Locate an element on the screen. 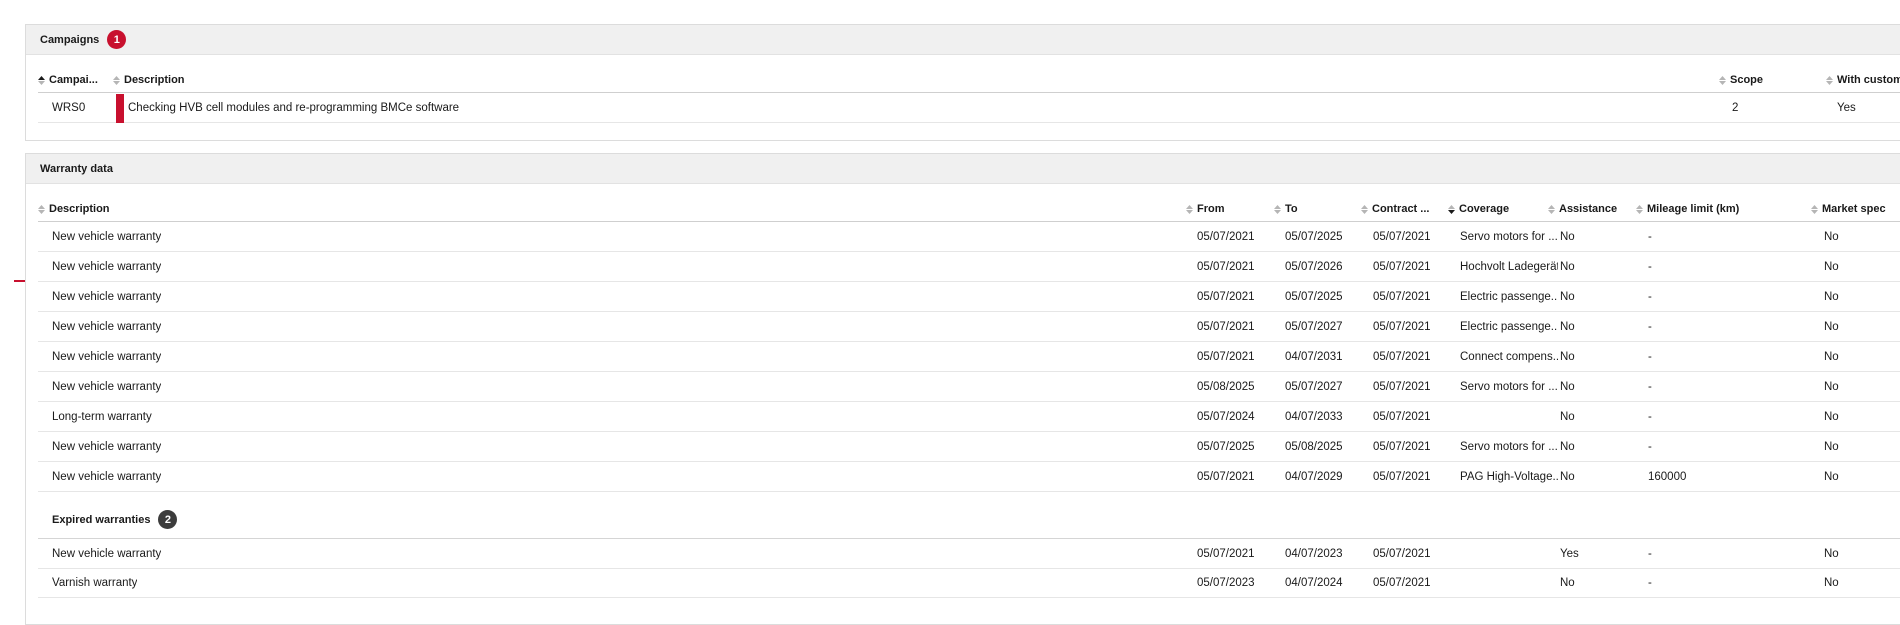  column-header-scope: Scope is located at coordinates (1741, 80).